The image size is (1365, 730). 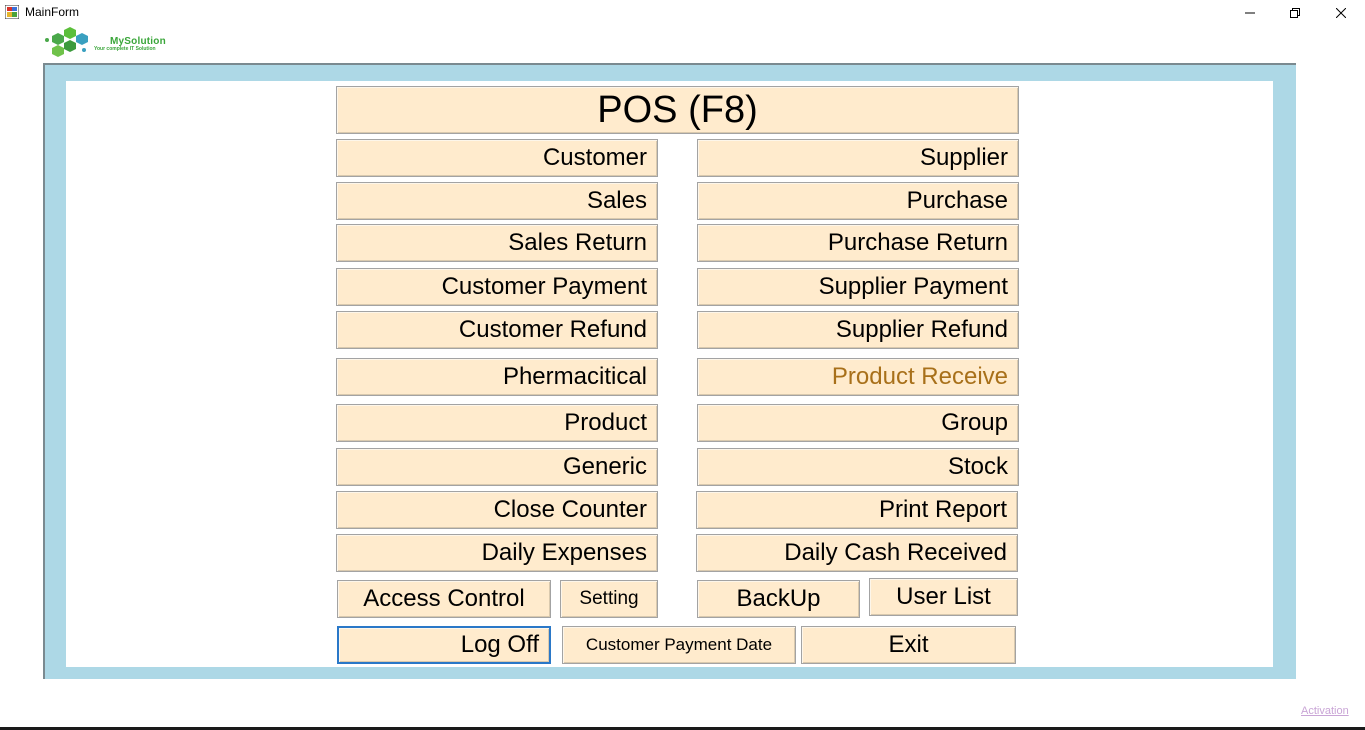 I want to click on group-button: Group, so click(x=858, y=423).